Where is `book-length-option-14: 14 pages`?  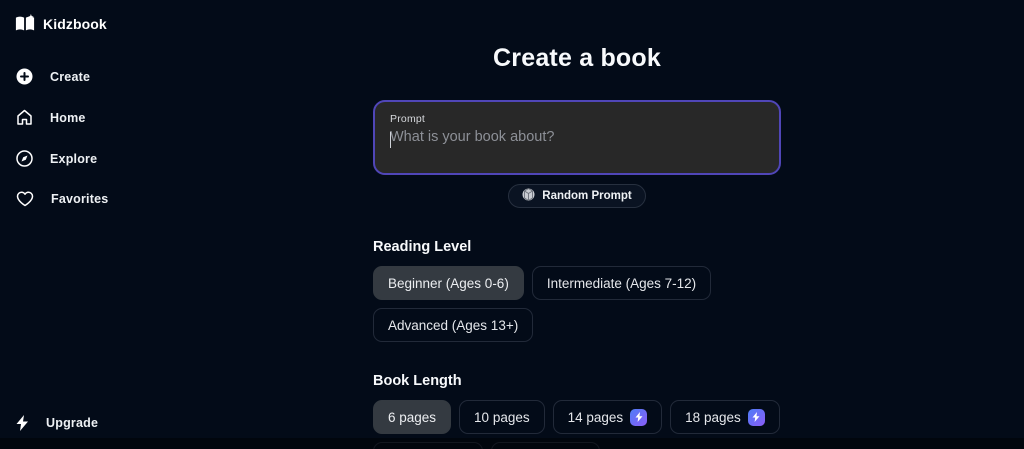
book-length-option-14: 14 pages is located at coordinates (607, 417).